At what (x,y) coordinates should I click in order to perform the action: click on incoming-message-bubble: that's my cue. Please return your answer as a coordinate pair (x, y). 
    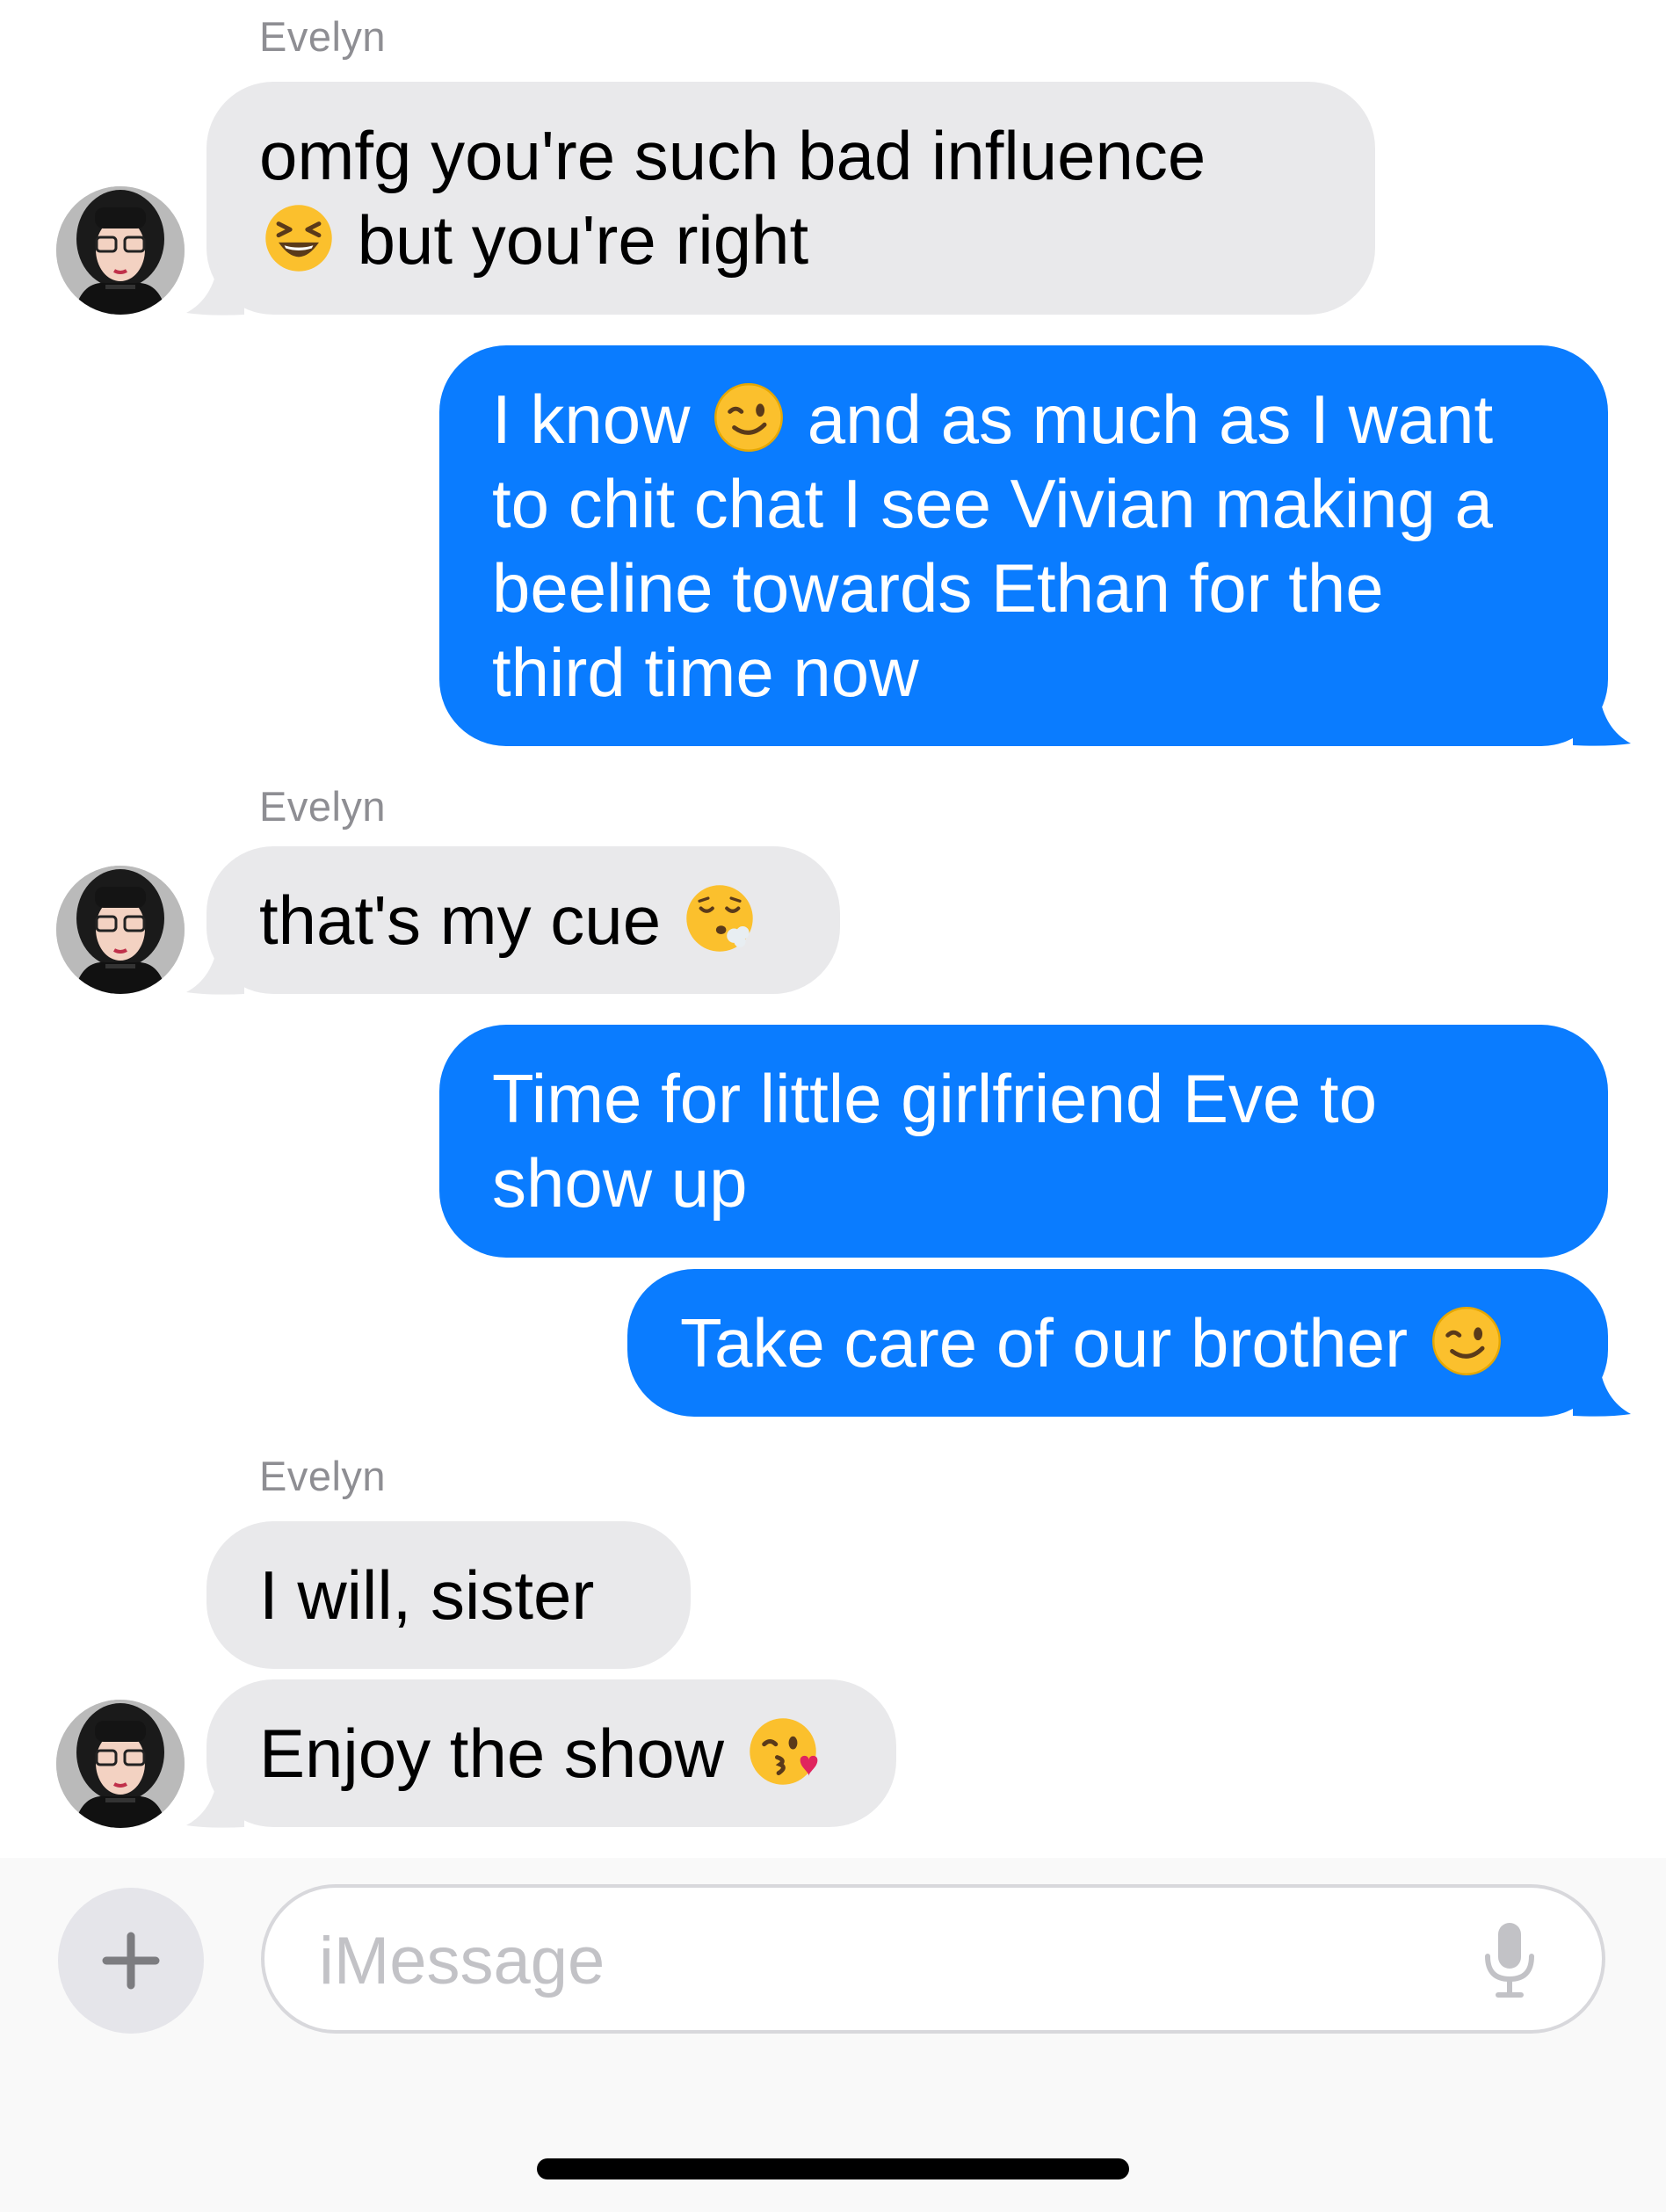
    Looking at the image, I should click on (523, 920).